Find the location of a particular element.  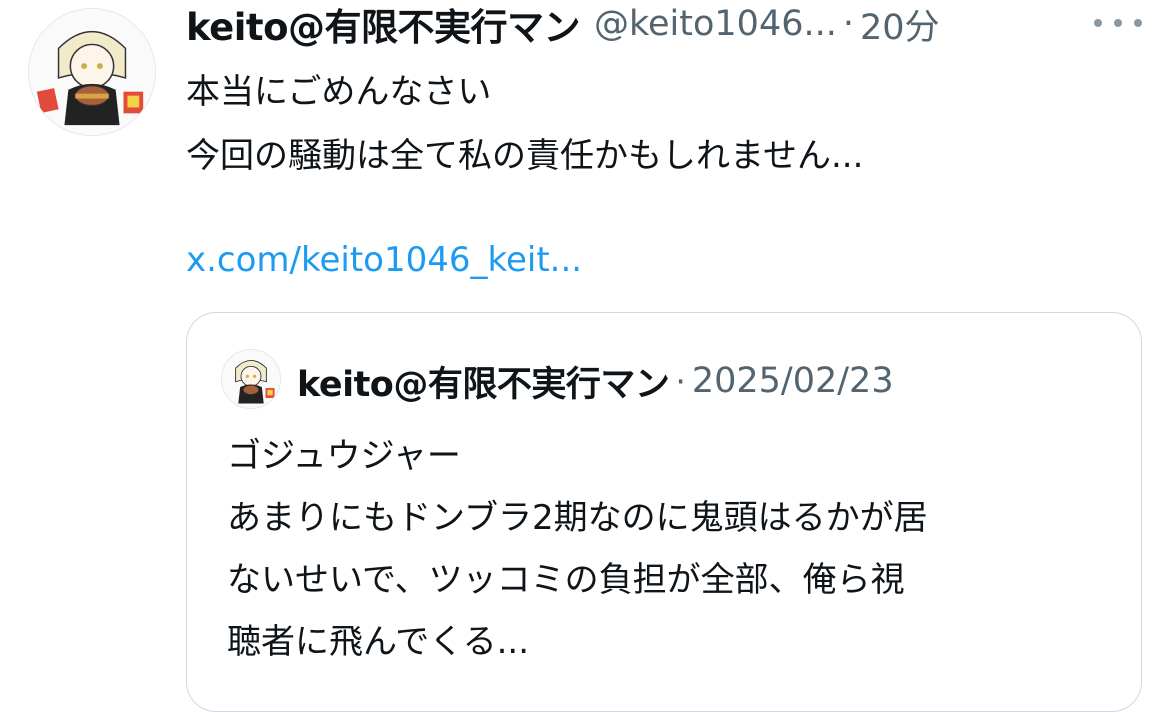

quote-text-line: ゴジュウジャー is located at coordinates (344, 456).